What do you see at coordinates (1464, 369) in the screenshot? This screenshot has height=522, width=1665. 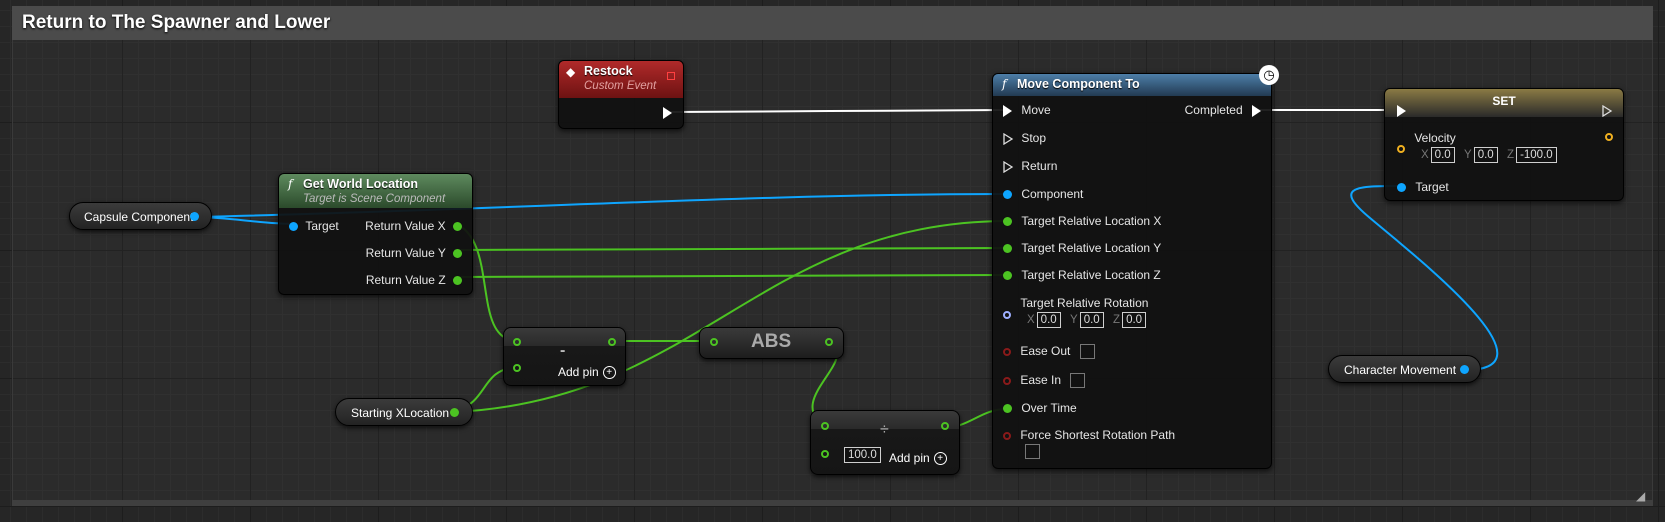 I see `character-movement-out-pin` at bounding box center [1464, 369].